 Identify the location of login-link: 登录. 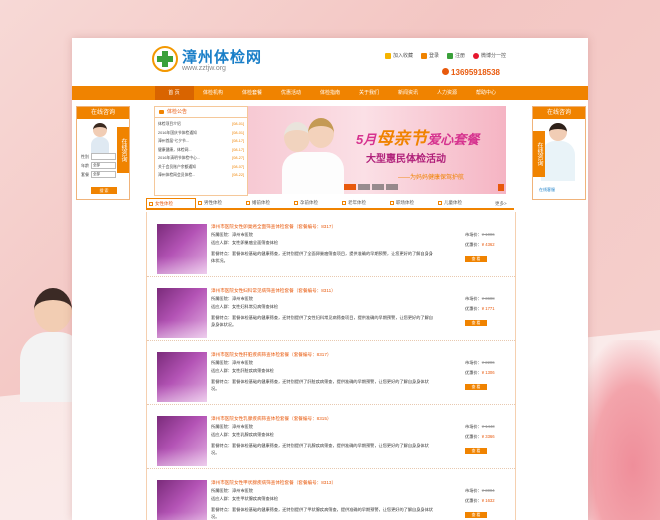
(429, 55).